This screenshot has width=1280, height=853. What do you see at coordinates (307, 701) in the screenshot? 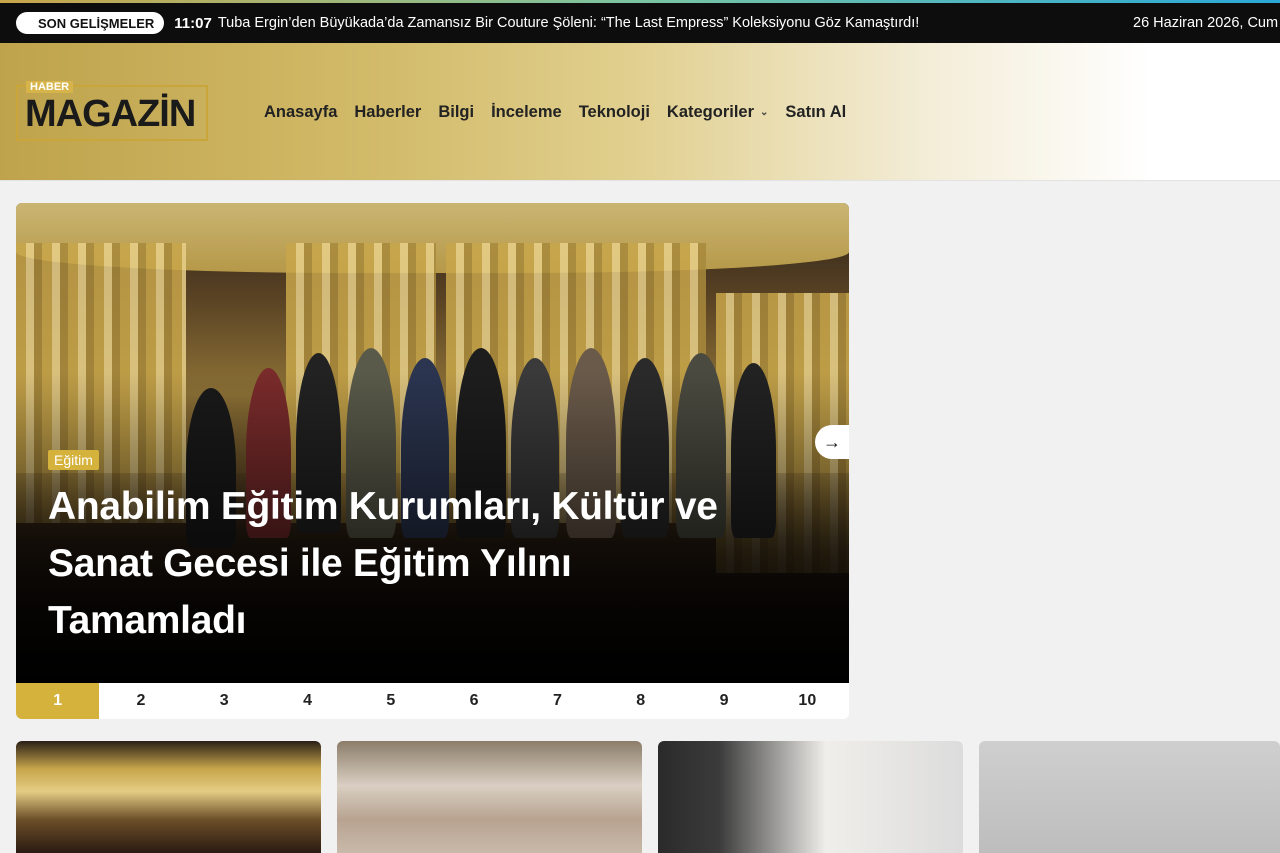
I see `slider-page-4: 4` at bounding box center [307, 701].